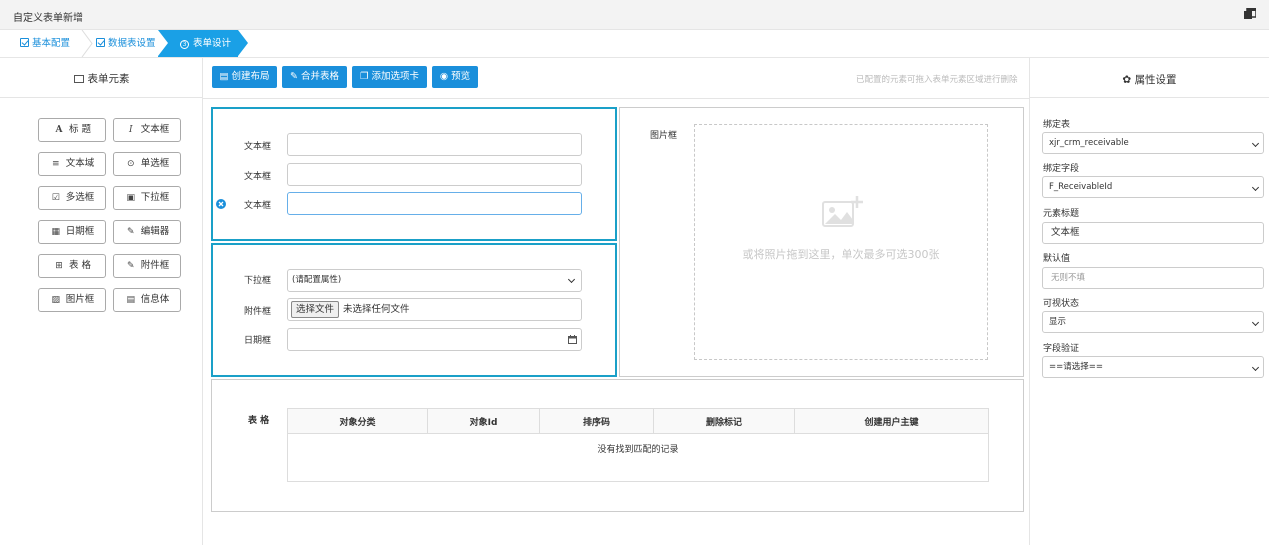 This screenshot has height=545, width=1269. What do you see at coordinates (434, 174) in the screenshot?
I see `text2-input` at bounding box center [434, 174].